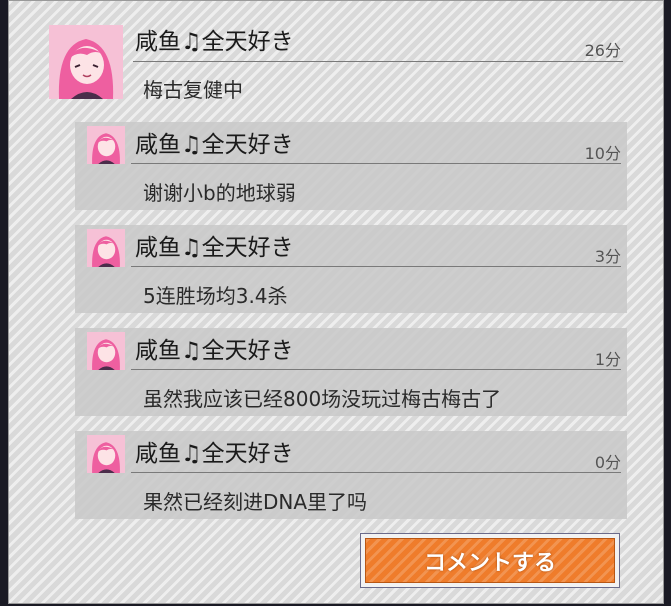  What do you see at coordinates (215, 296) in the screenshot?
I see `comment-text: 5连胜场均3.4杀` at bounding box center [215, 296].